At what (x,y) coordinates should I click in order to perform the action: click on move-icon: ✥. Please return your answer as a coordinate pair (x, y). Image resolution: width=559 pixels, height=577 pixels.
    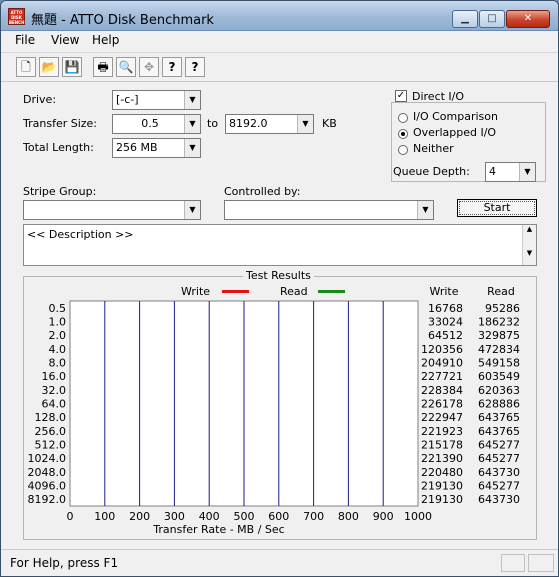
    Looking at the image, I should click on (149, 67).